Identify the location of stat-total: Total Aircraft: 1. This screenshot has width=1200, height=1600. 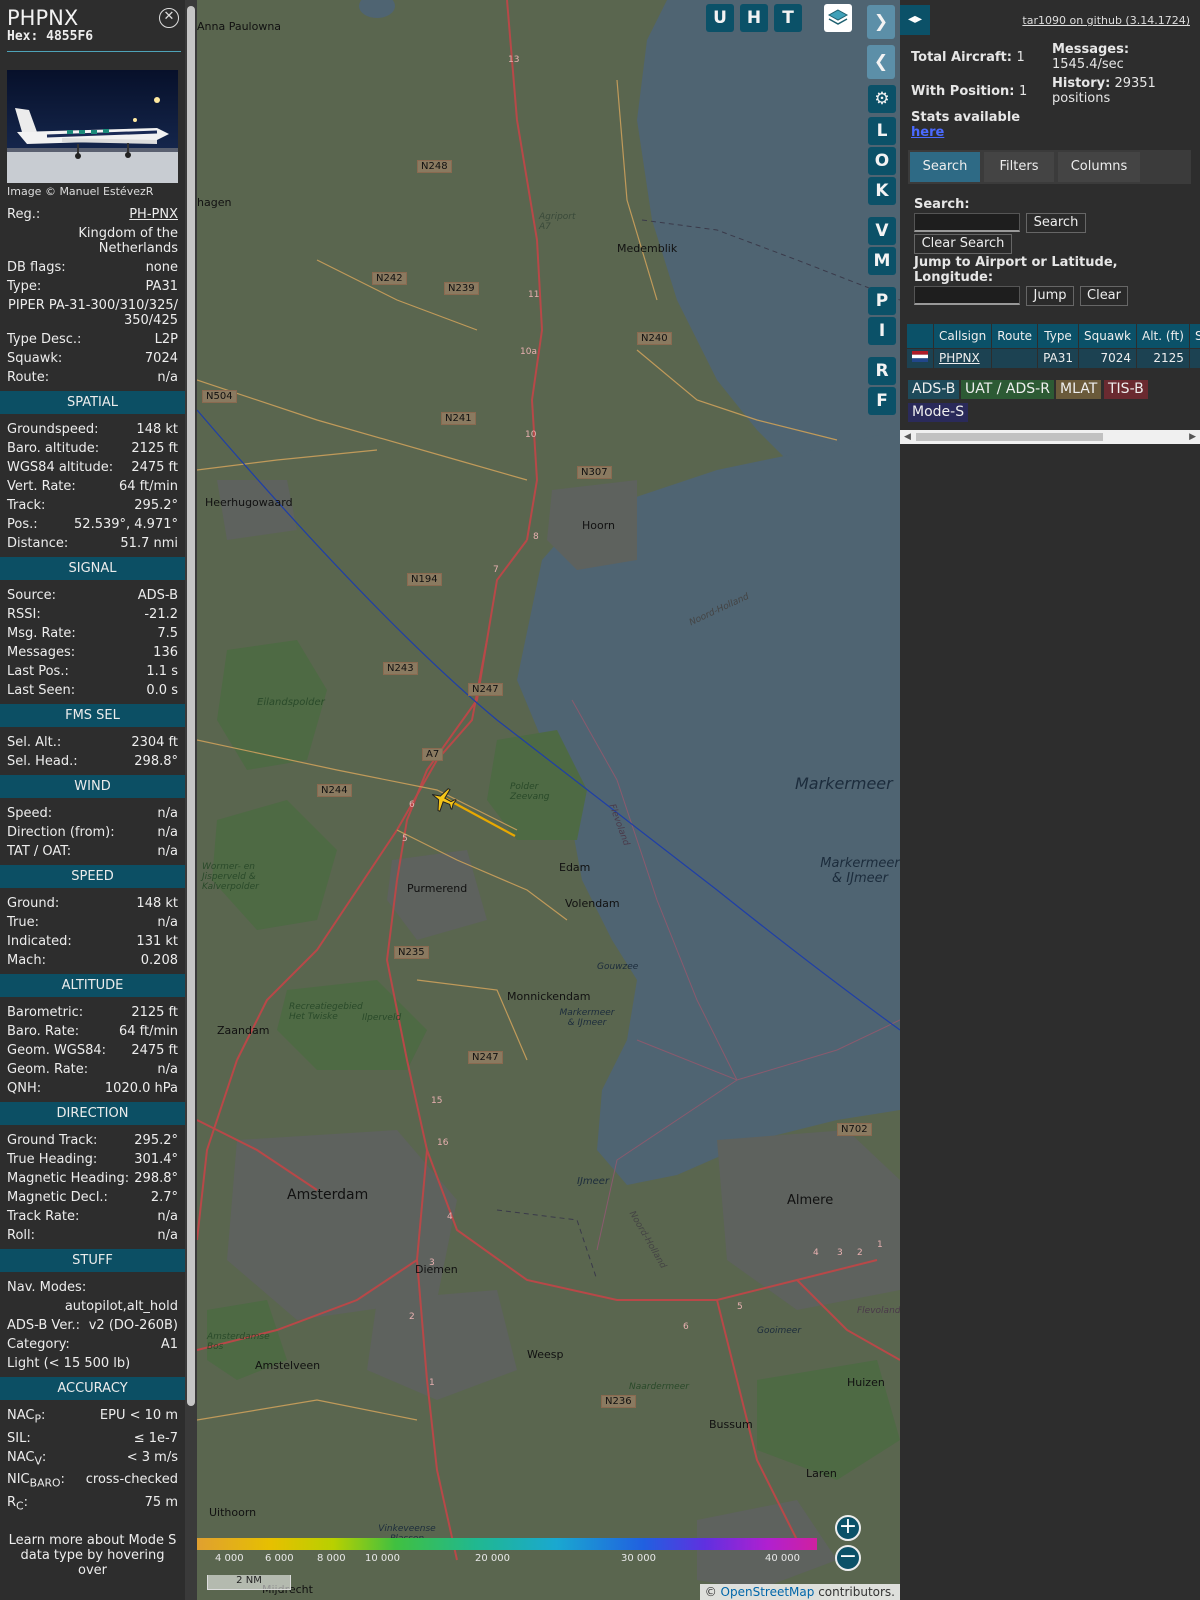
(968, 57).